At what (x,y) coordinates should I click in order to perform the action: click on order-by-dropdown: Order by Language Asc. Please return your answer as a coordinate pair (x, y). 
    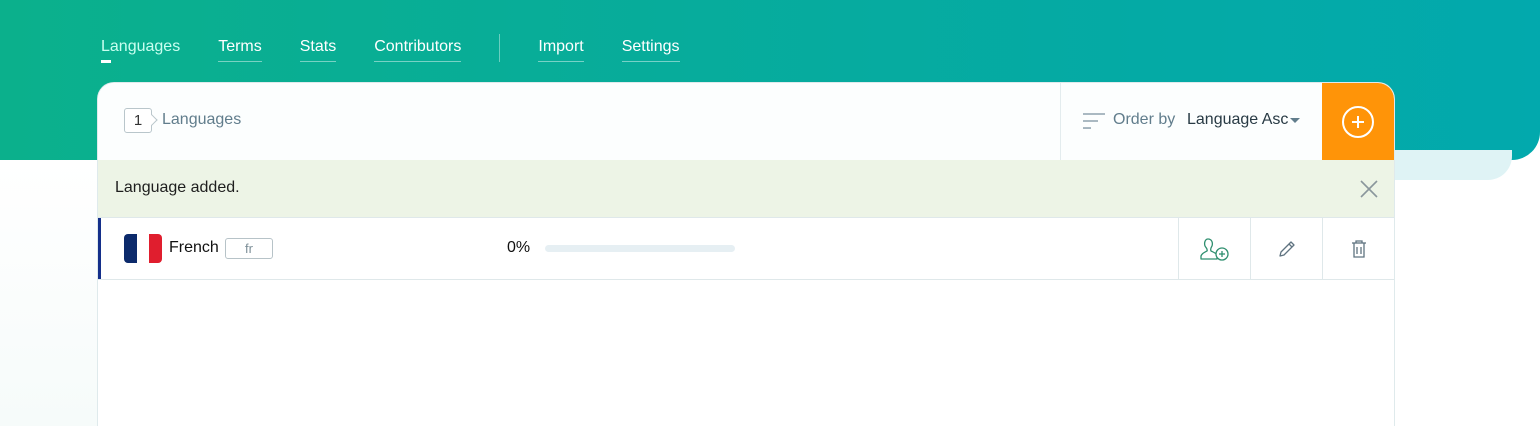
    Looking at the image, I should click on (1191, 121).